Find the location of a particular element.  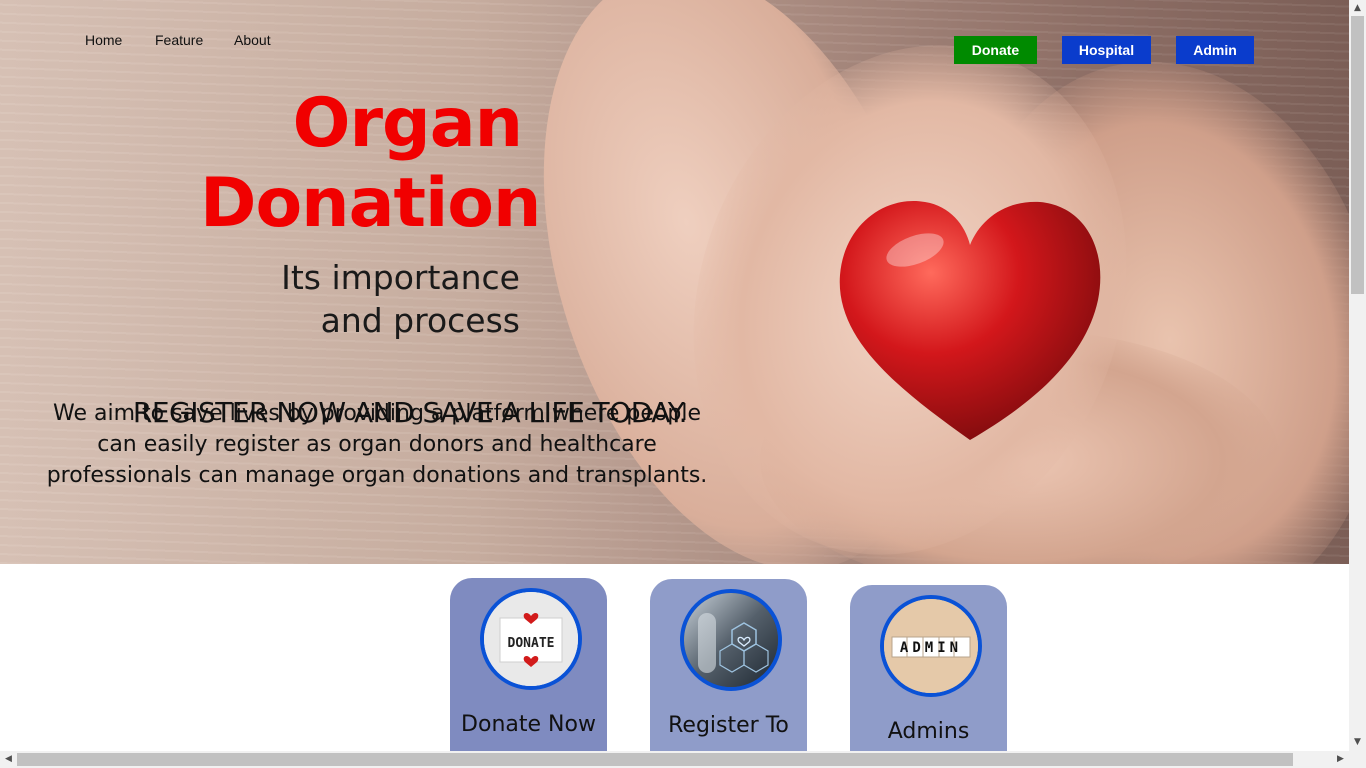

register-card: Register To is located at coordinates (728, 665).